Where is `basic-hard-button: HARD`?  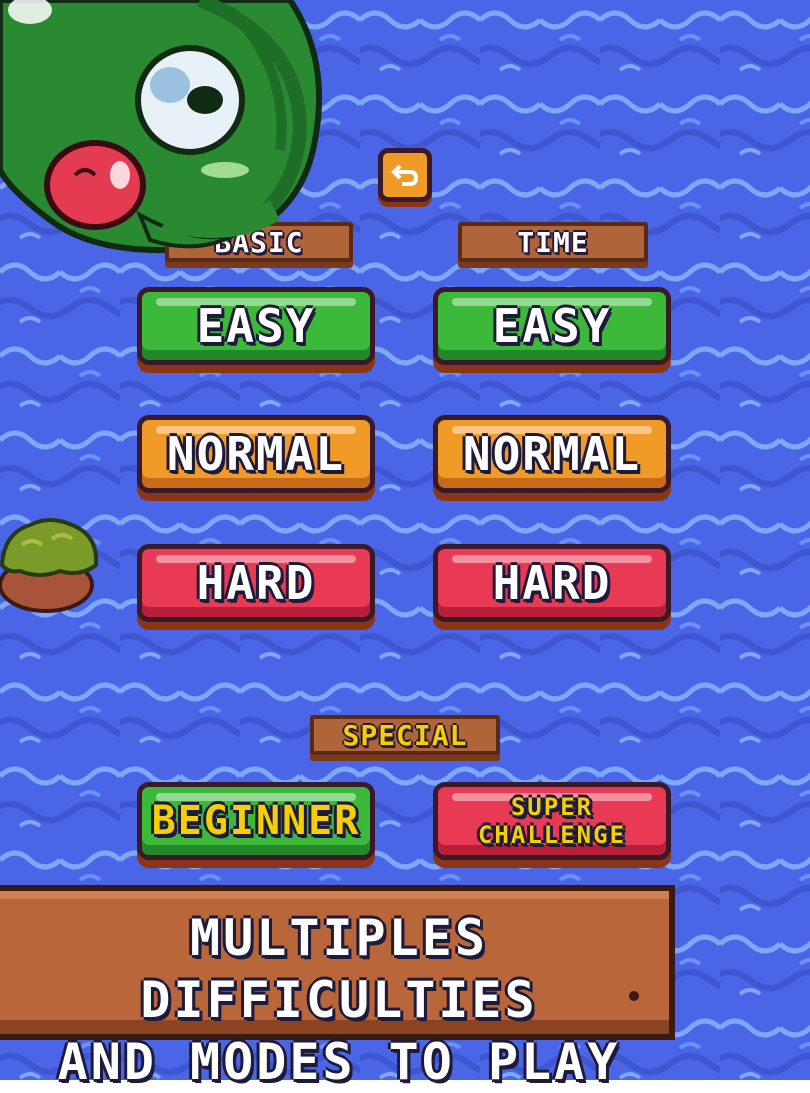 basic-hard-button: HARD is located at coordinates (256, 583).